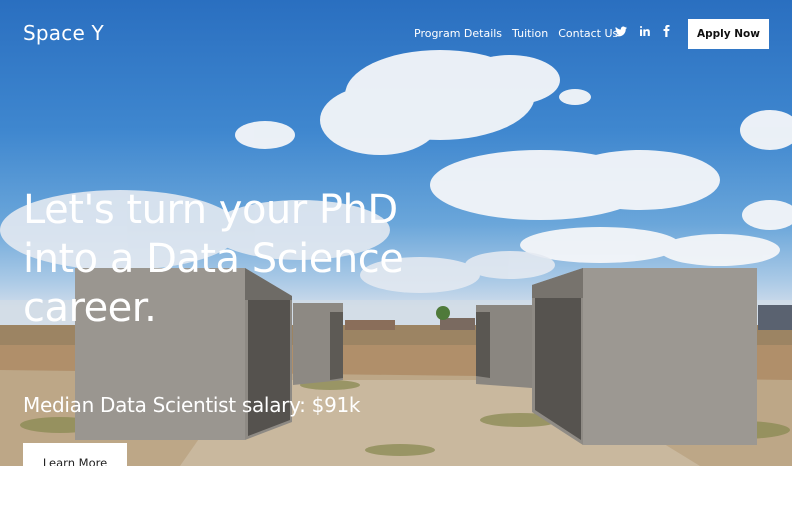  What do you see at coordinates (75, 454) in the screenshot?
I see `learn-more-button: Learn More` at bounding box center [75, 454].